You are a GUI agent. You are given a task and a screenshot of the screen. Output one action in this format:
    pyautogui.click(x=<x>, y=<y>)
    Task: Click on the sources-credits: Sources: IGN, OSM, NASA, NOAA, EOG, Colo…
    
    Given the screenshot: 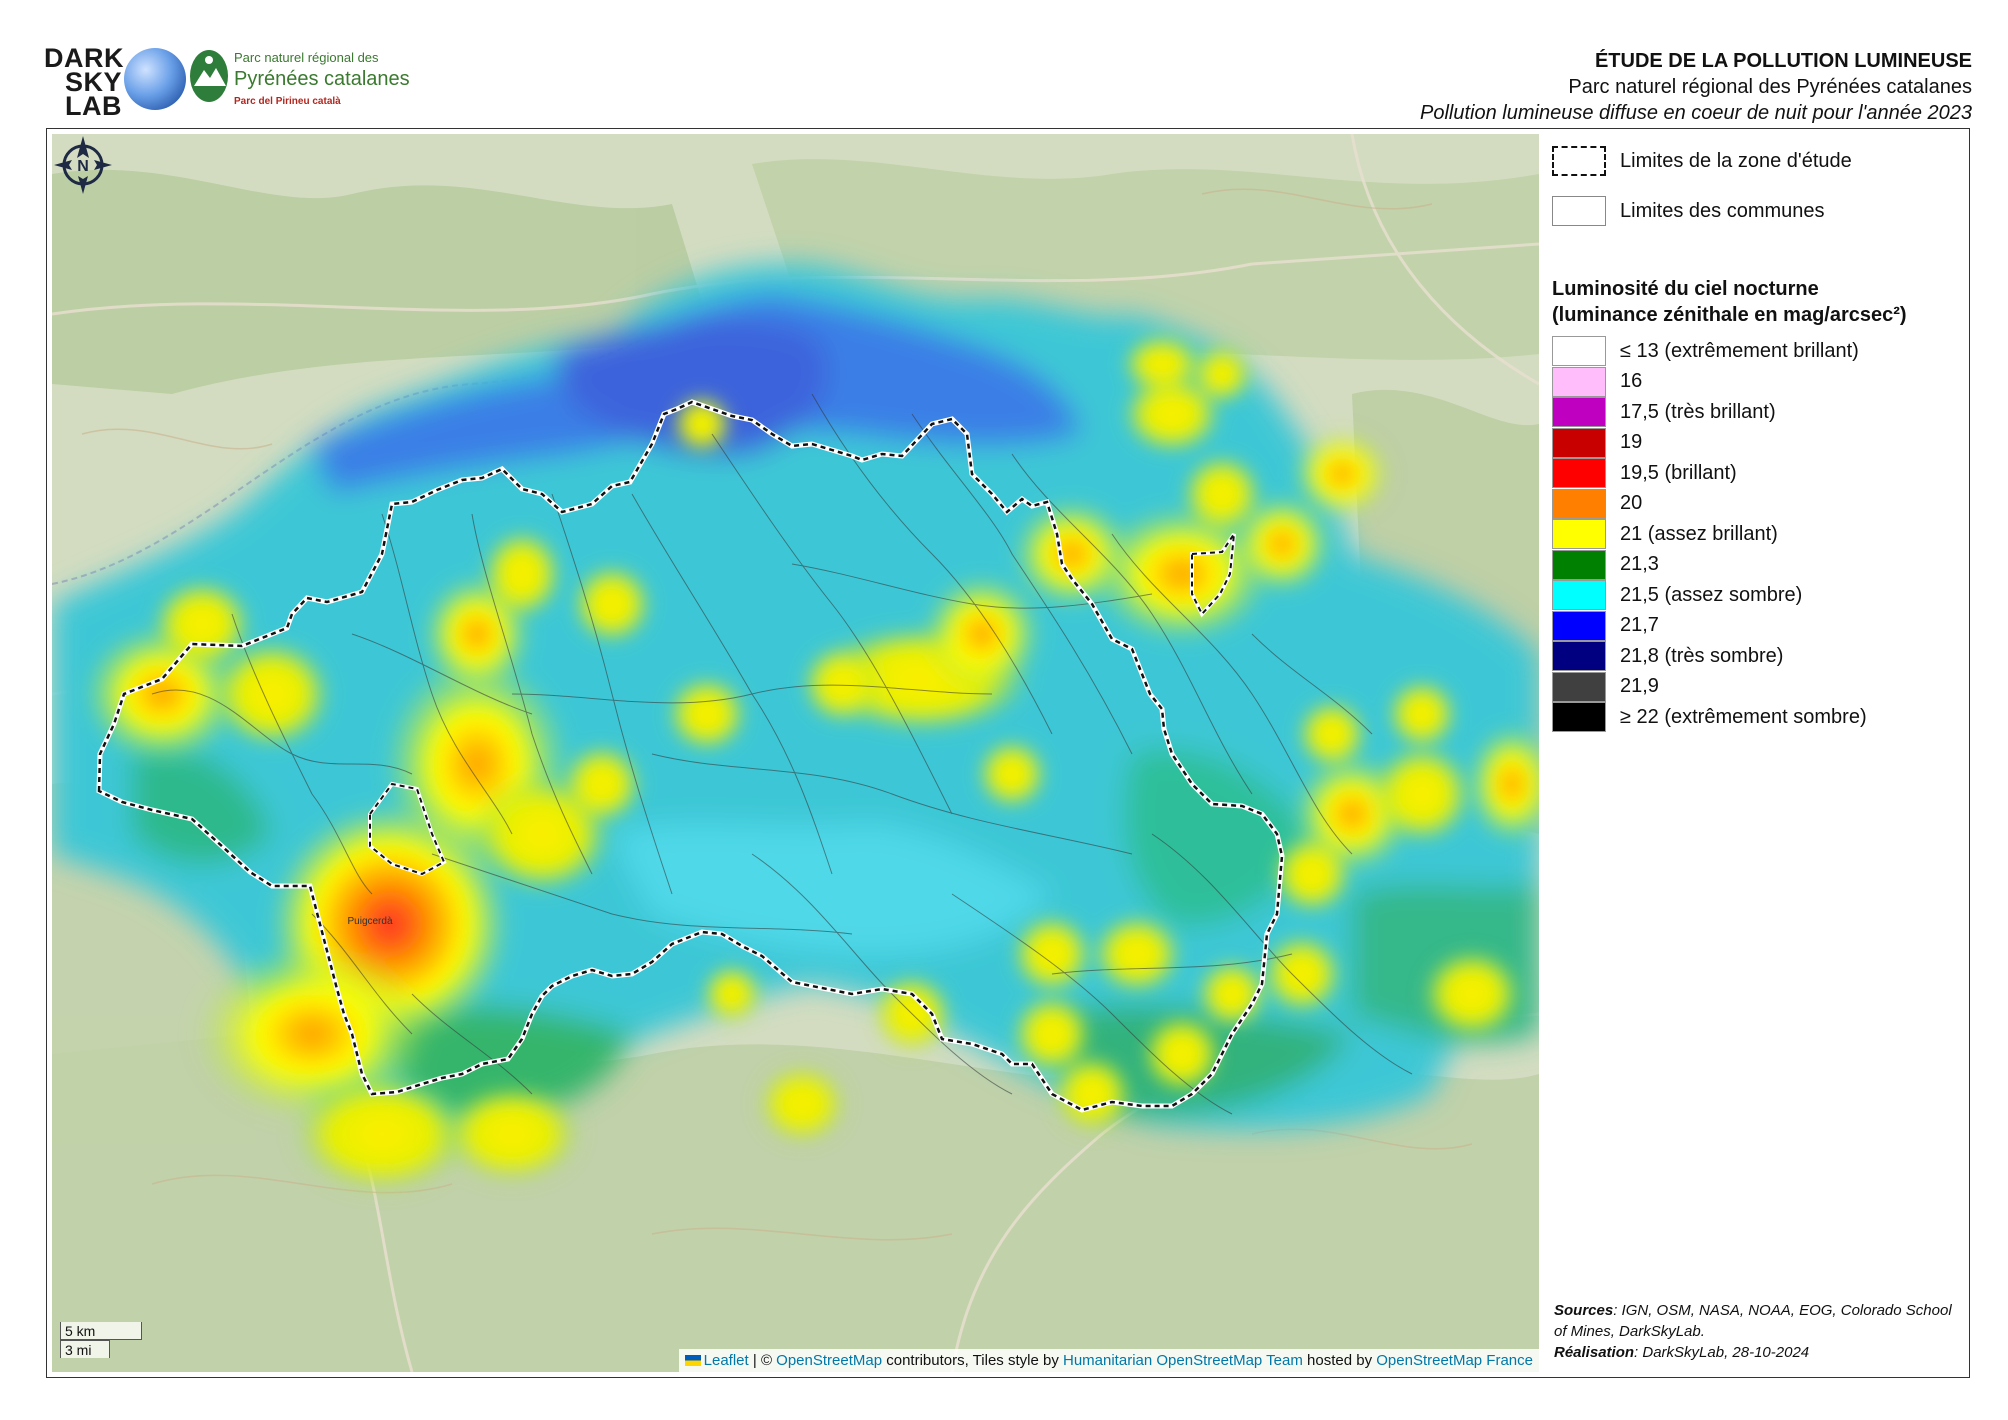 What is the action you would take?
    pyautogui.click(x=1753, y=1331)
    